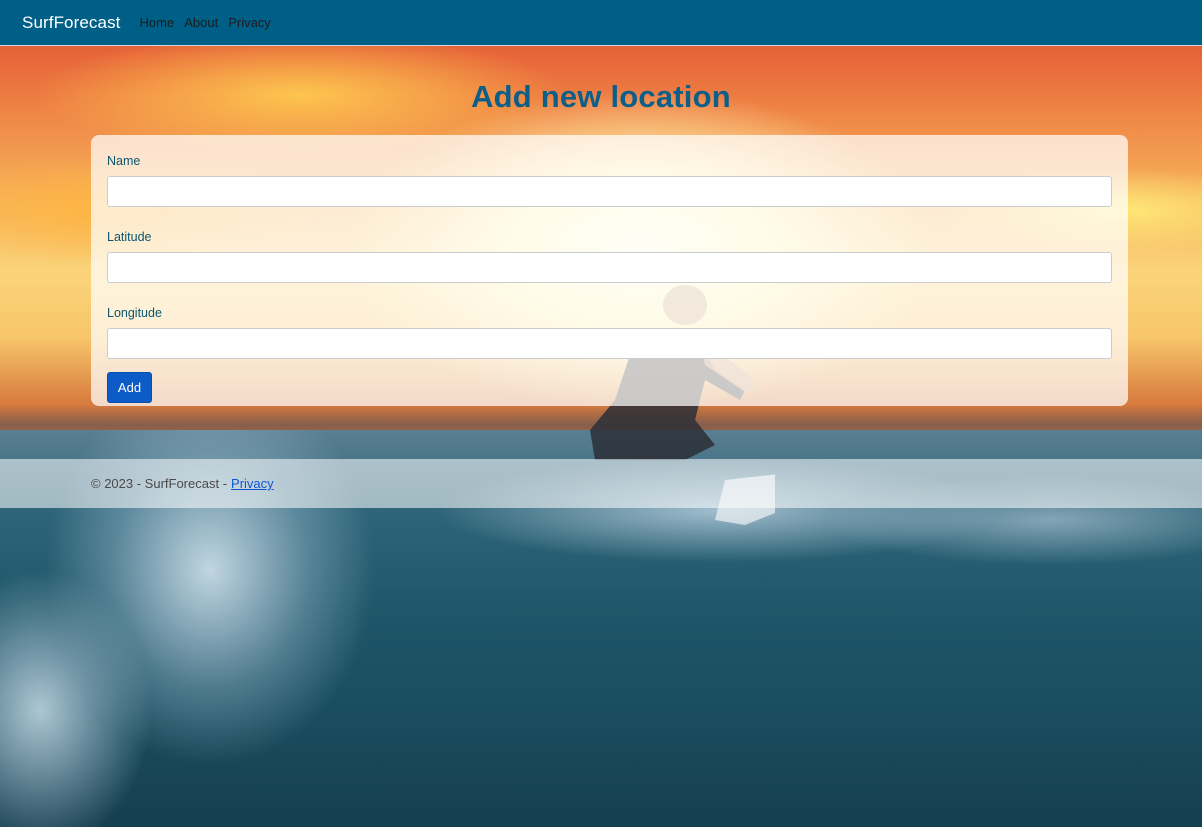  I want to click on page-title: Add new location, so click(601, 96).